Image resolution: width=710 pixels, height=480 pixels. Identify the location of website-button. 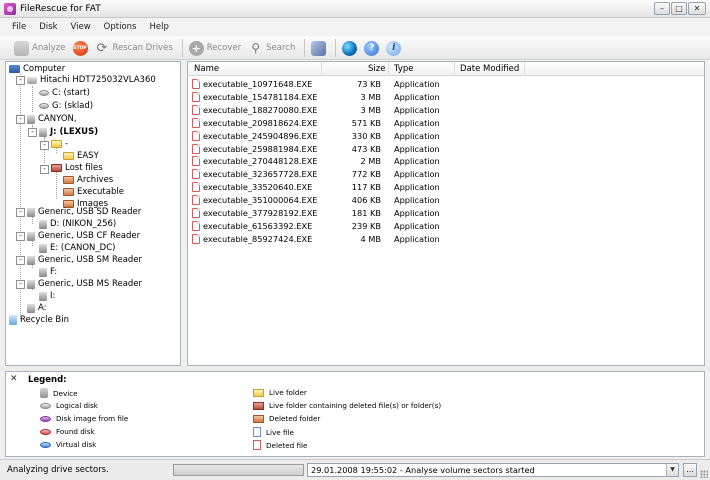
(350, 48).